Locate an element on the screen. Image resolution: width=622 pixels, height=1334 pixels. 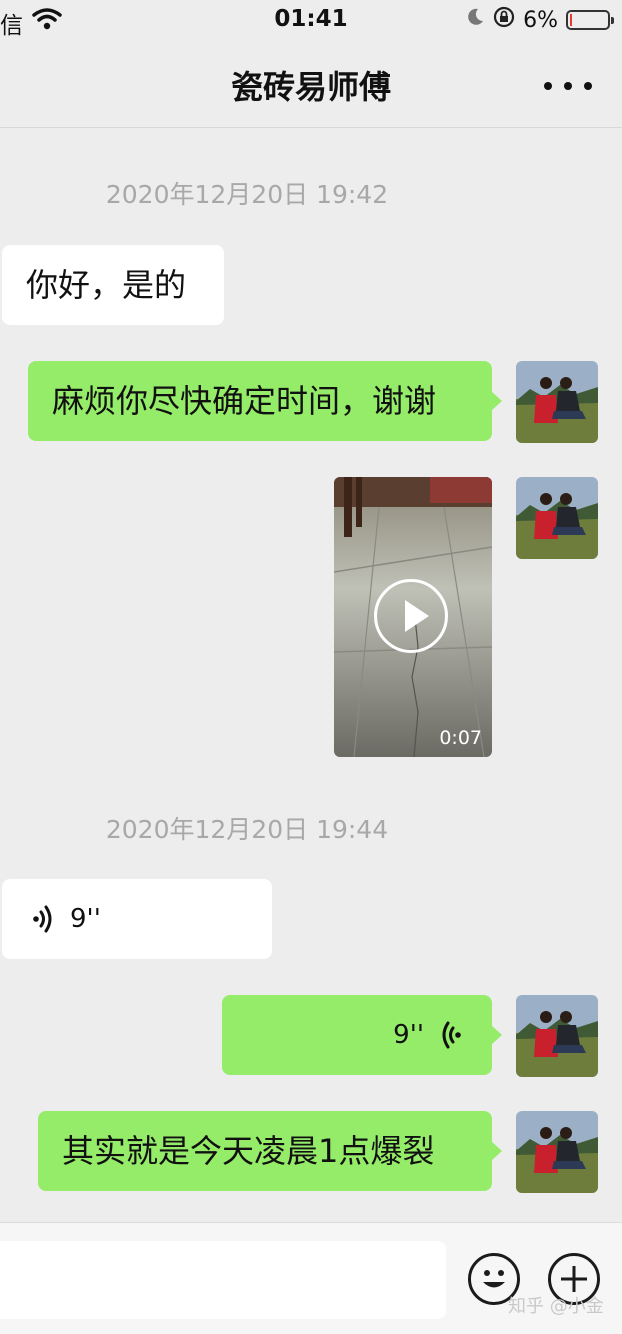
outgoing-message: 其实就是今天凌晨1点爆裂 is located at coordinates (270, 1151).